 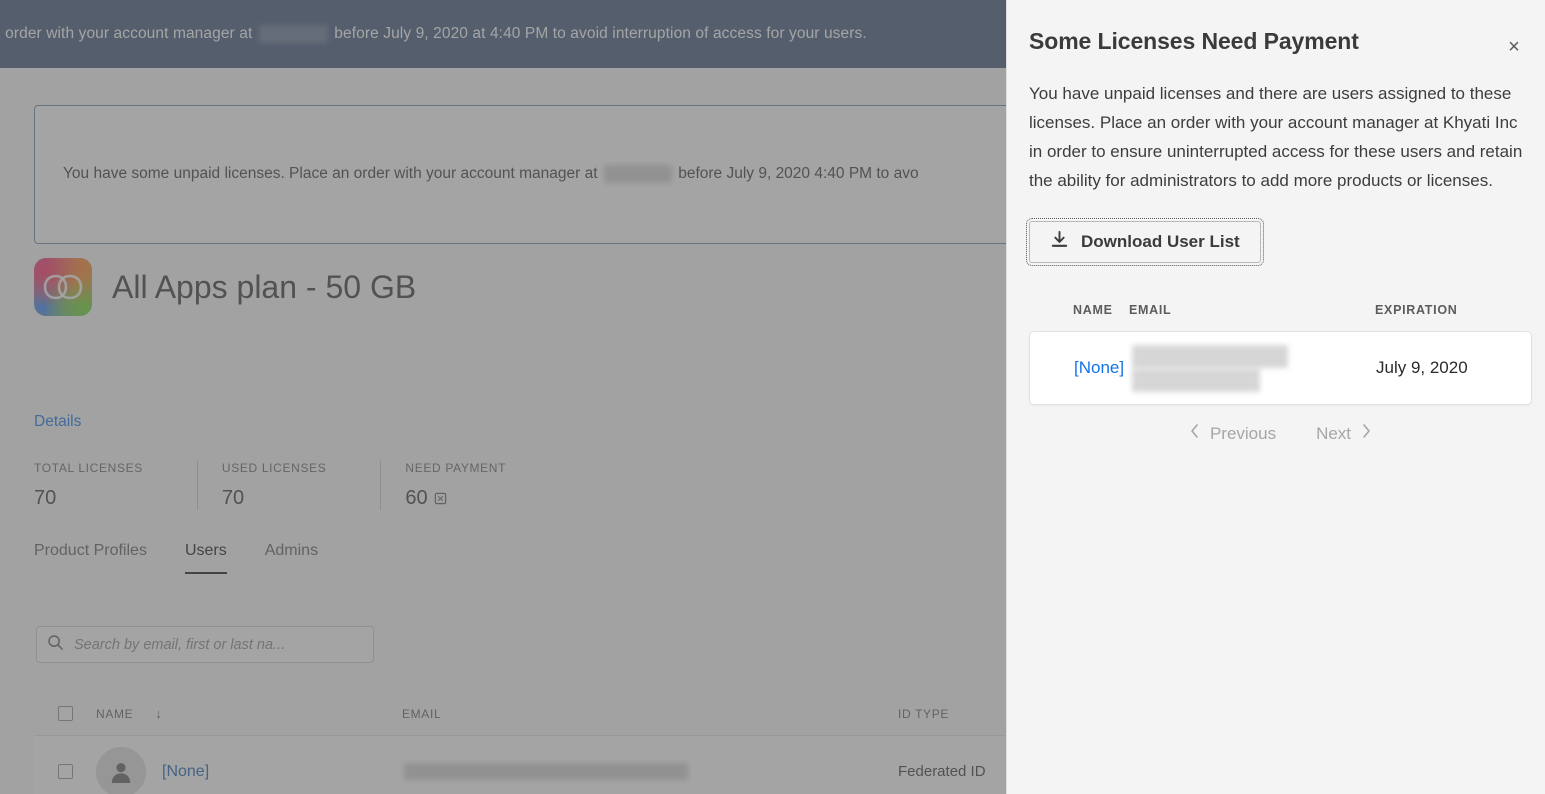 What do you see at coordinates (1194, 433) in the screenshot?
I see `chevron-left-icon` at bounding box center [1194, 433].